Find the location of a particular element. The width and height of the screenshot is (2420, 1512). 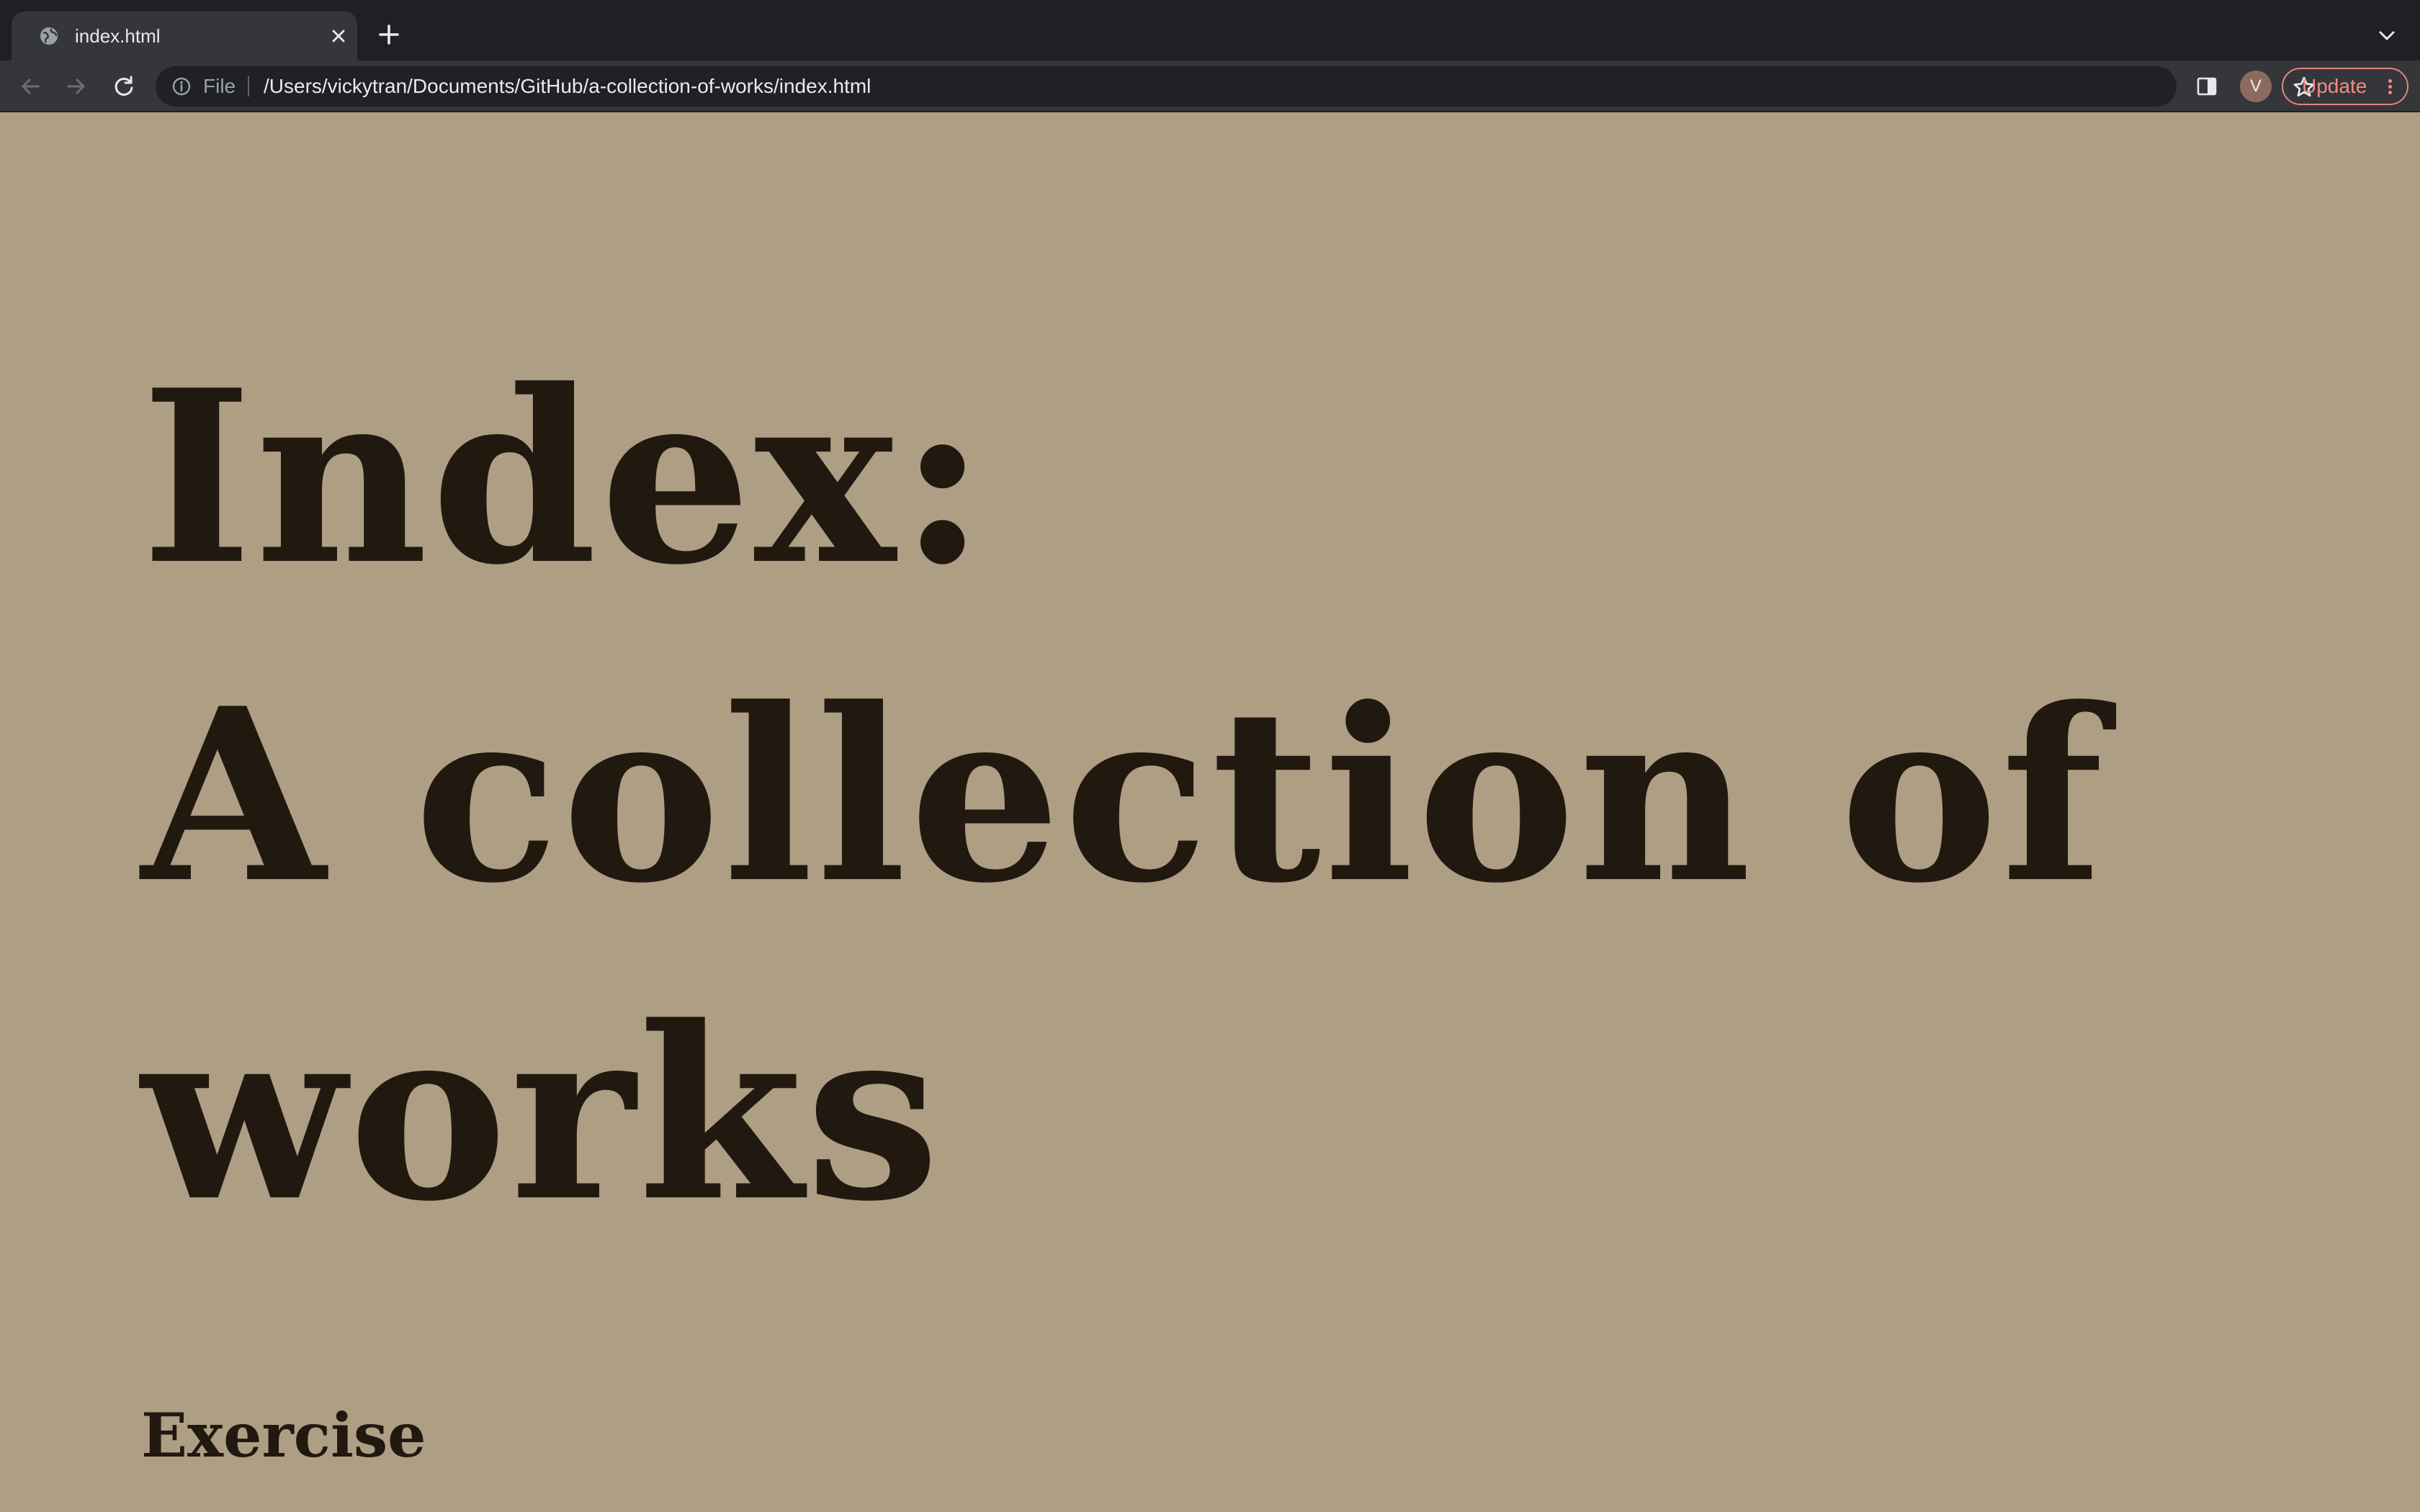

tab-strip: index.html is located at coordinates (1210, 30).